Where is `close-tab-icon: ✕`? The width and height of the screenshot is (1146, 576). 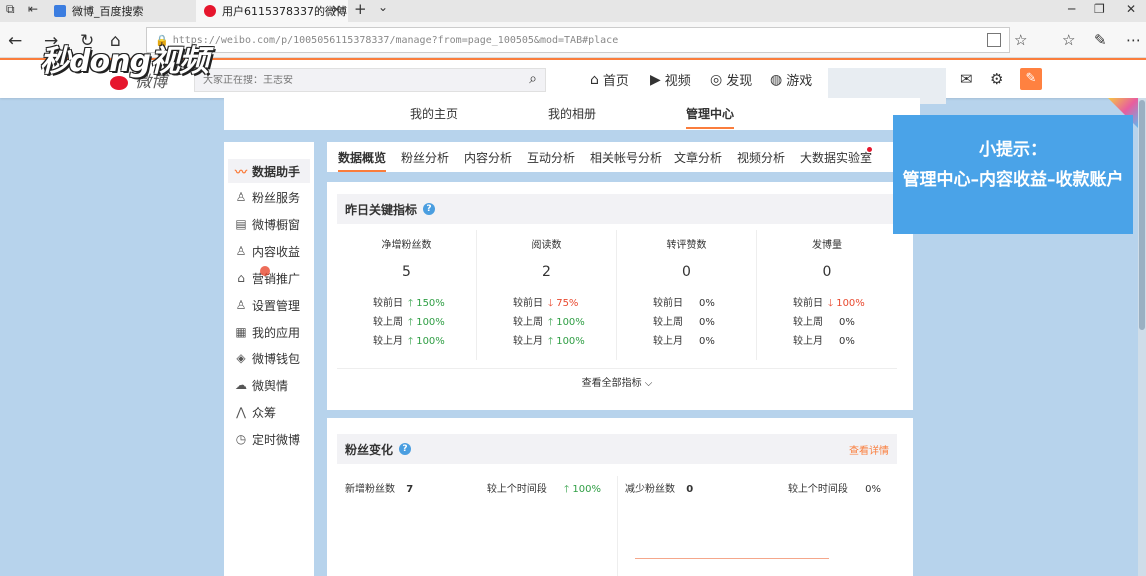
close-tab-icon: ✕ is located at coordinates (336, 10).